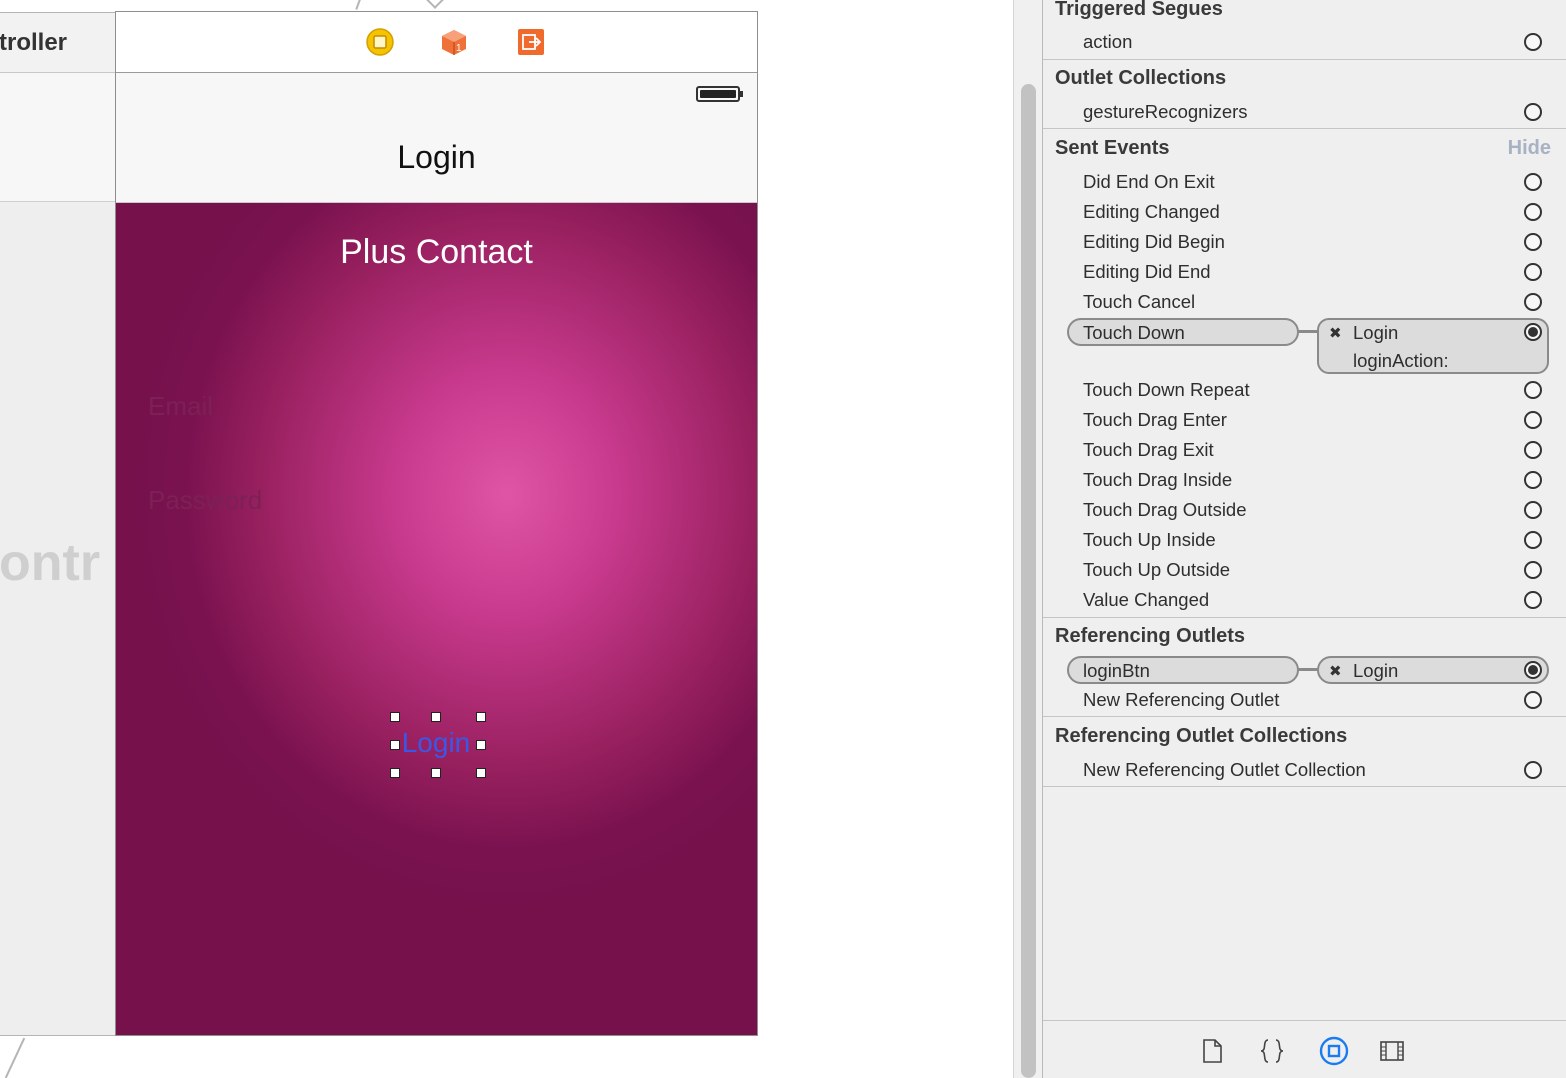  Describe the element at coordinates (1529, 148) in the screenshot. I see `hide-sent-events-link: Hide` at that location.